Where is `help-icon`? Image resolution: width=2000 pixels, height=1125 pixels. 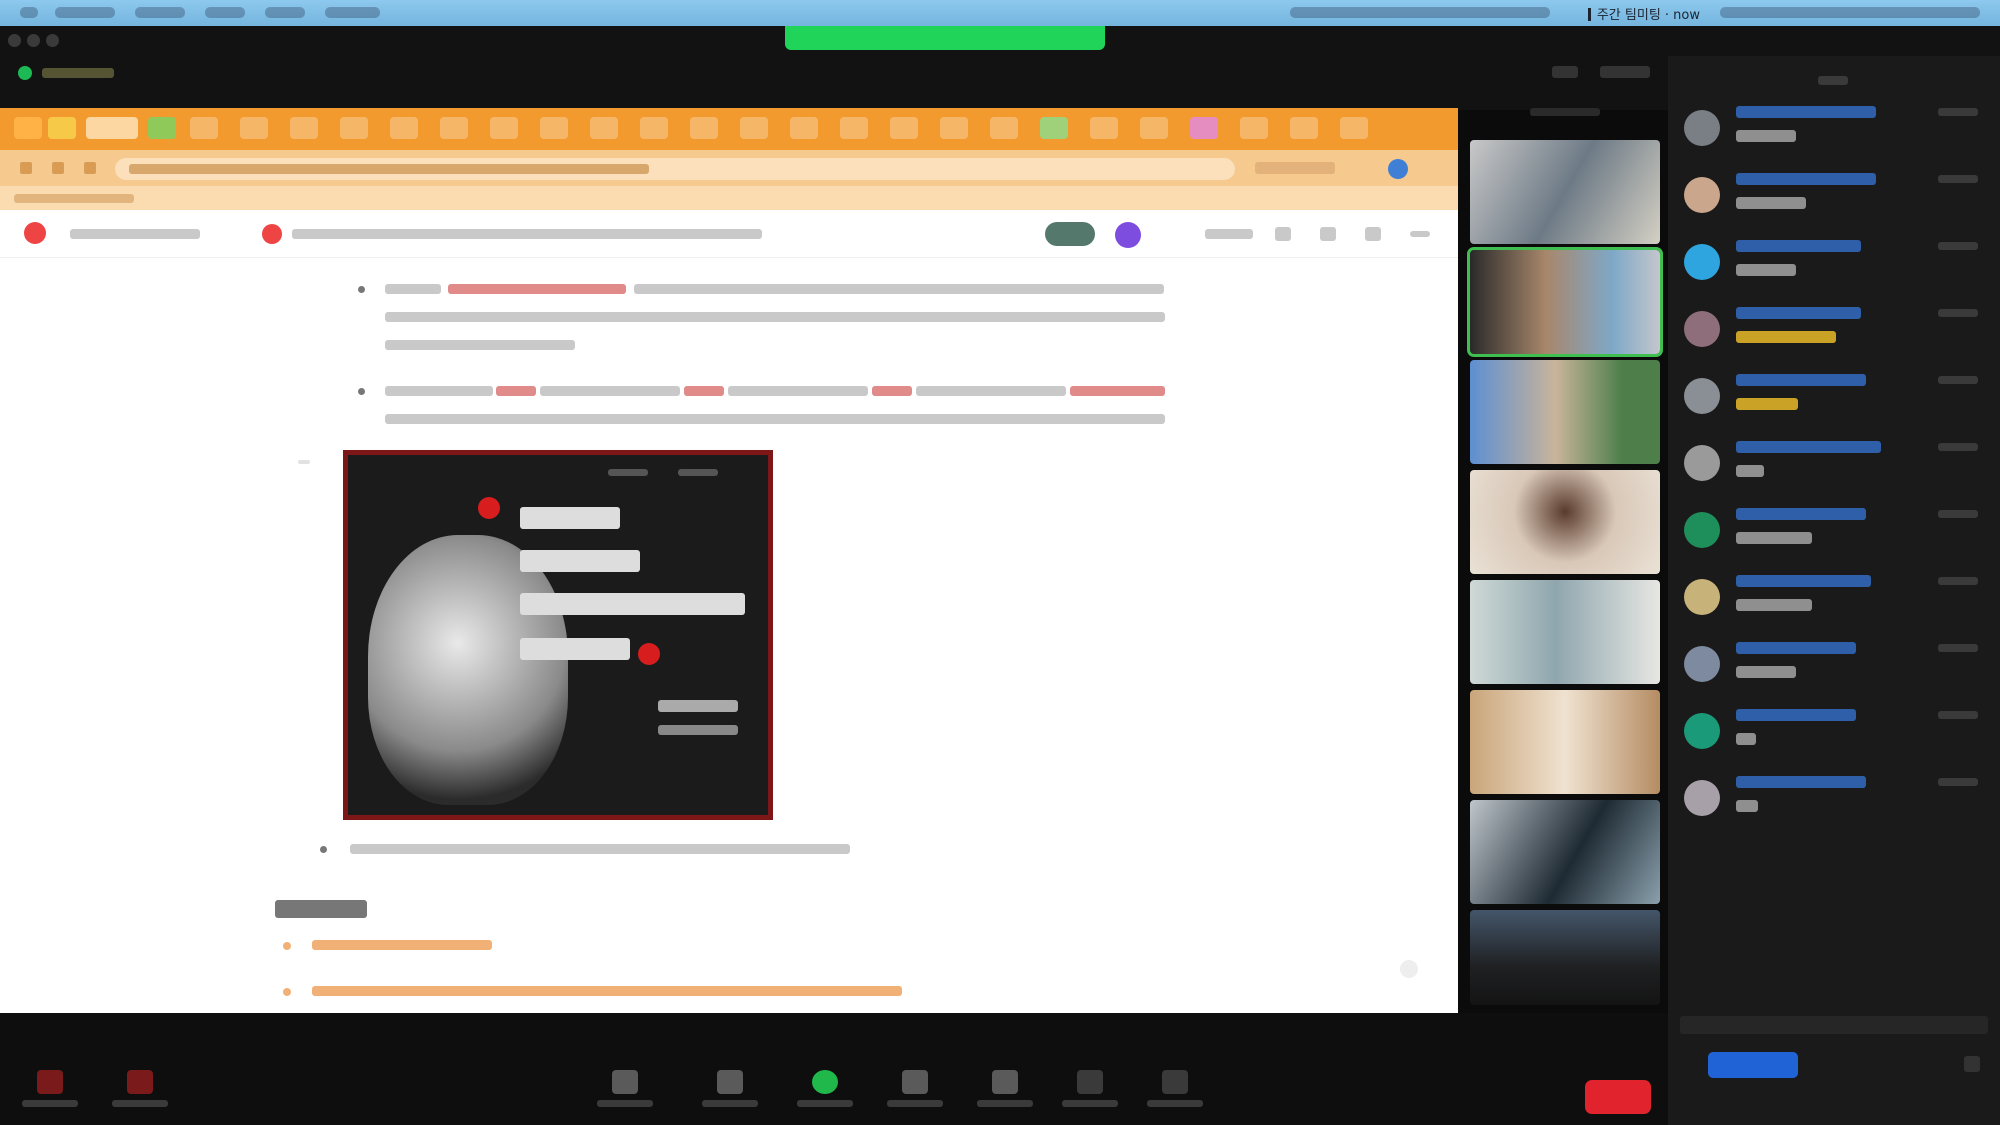
help-icon is located at coordinates (1409, 969).